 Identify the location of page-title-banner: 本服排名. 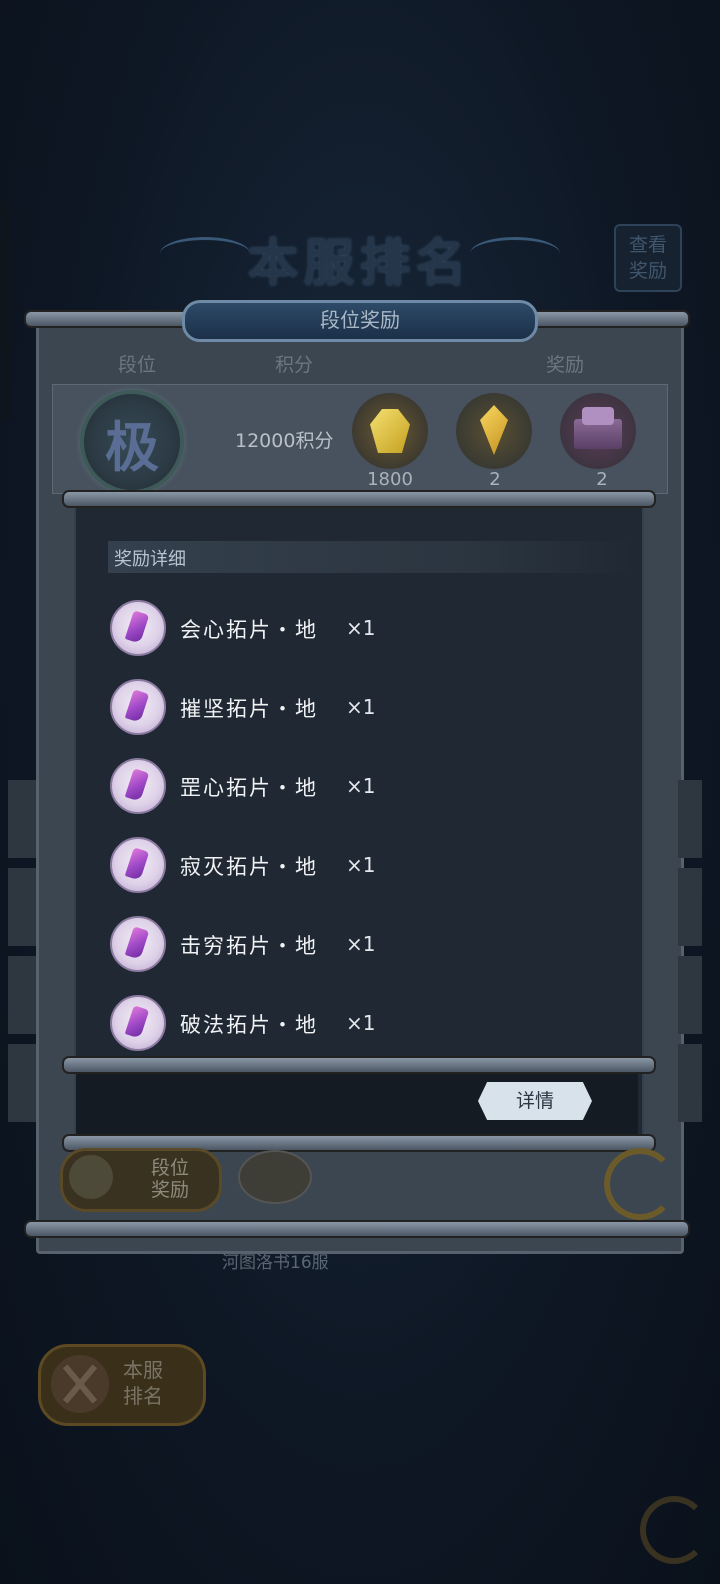
(360, 253).